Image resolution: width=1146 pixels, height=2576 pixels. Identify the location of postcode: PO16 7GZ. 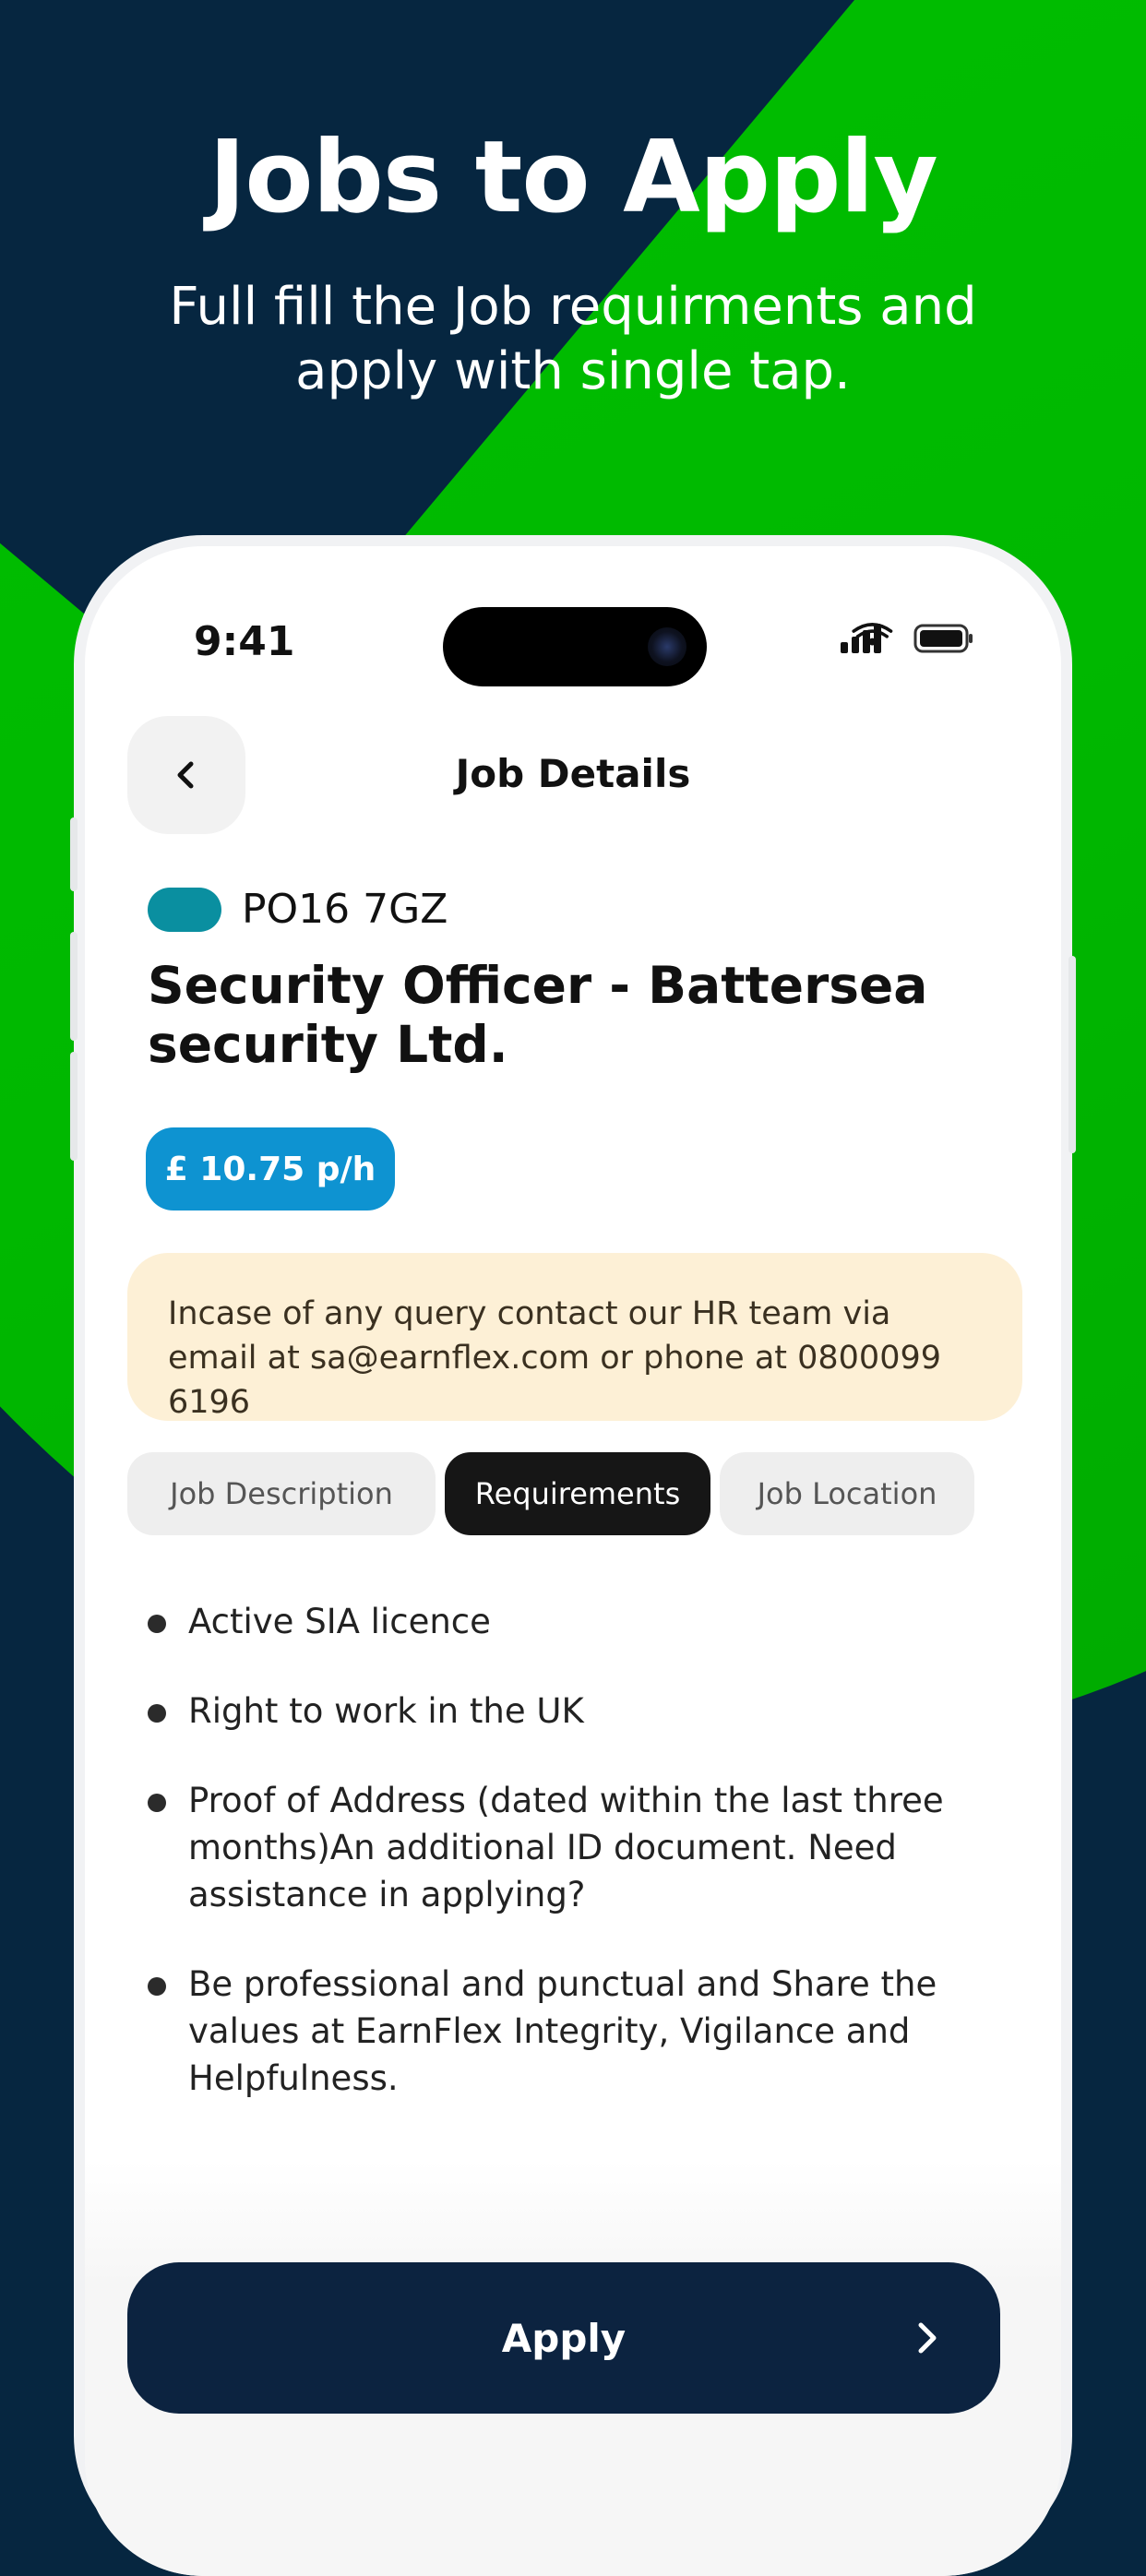
(345, 910).